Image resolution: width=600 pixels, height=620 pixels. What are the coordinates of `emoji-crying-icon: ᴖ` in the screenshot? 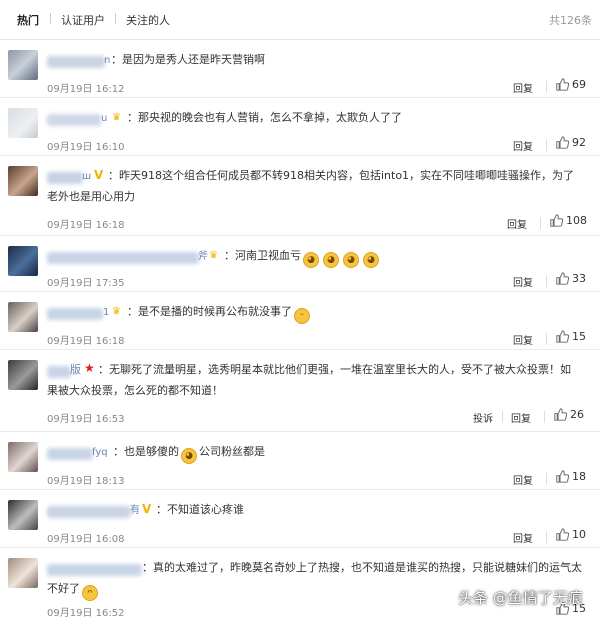 It's located at (90, 593).